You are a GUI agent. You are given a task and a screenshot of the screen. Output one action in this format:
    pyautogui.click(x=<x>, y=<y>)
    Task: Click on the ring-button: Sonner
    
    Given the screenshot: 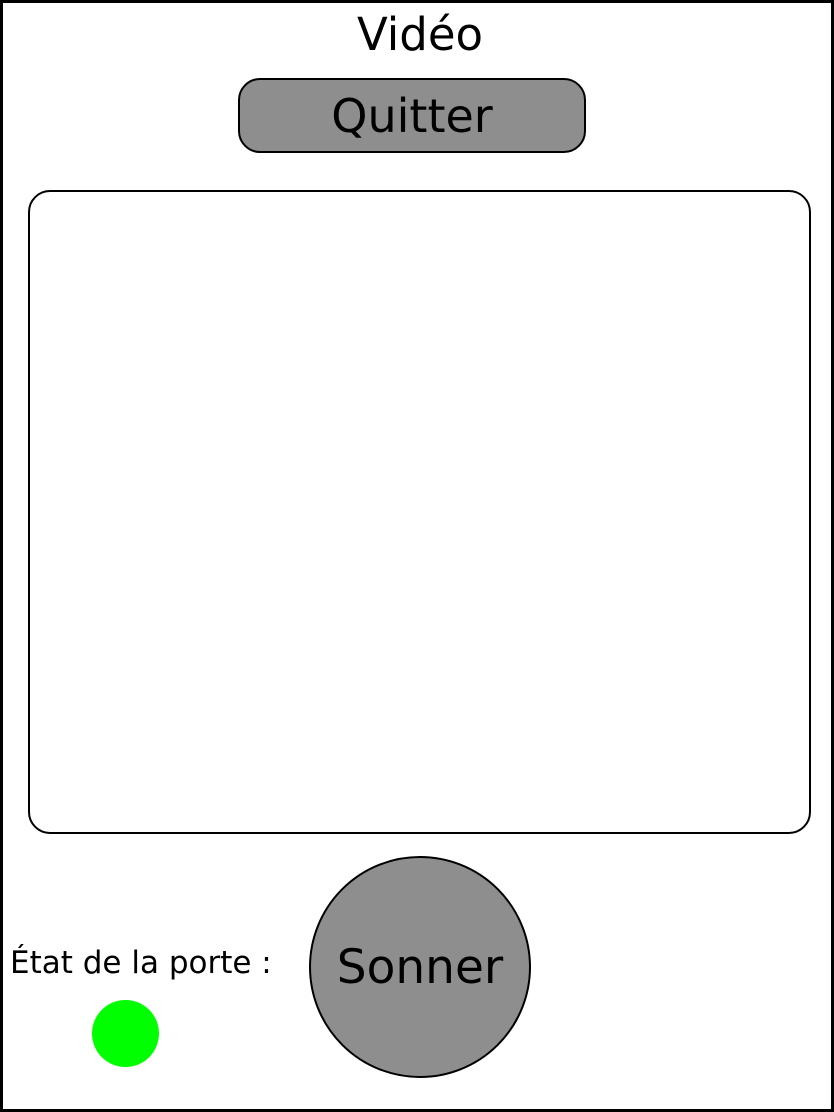 What is the action you would take?
    pyautogui.click(x=420, y=967)
    